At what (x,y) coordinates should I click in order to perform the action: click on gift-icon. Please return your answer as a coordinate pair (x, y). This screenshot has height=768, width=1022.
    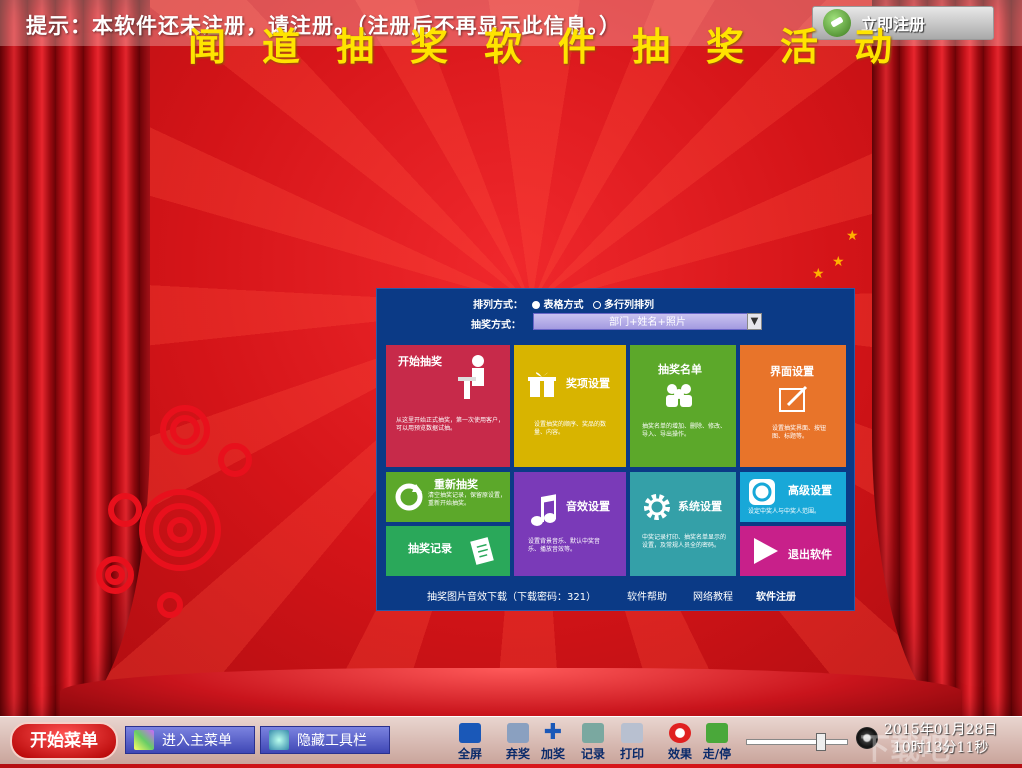
    Looking at the image, I should click on (542, 384).